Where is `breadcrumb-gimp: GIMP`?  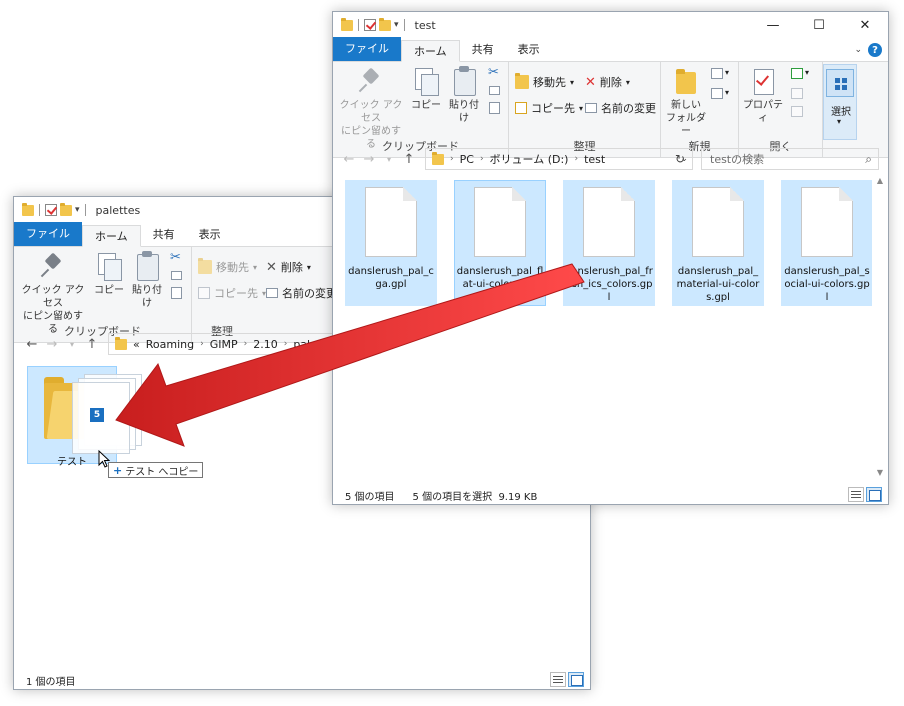
breadcrumb-gimp: GIMP is located at coordinates (224, 344).